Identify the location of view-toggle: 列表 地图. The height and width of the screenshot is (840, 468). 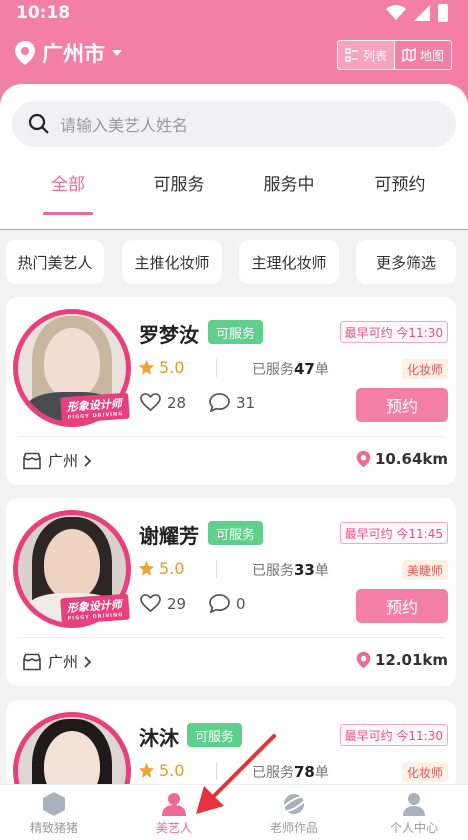
(394, 55).